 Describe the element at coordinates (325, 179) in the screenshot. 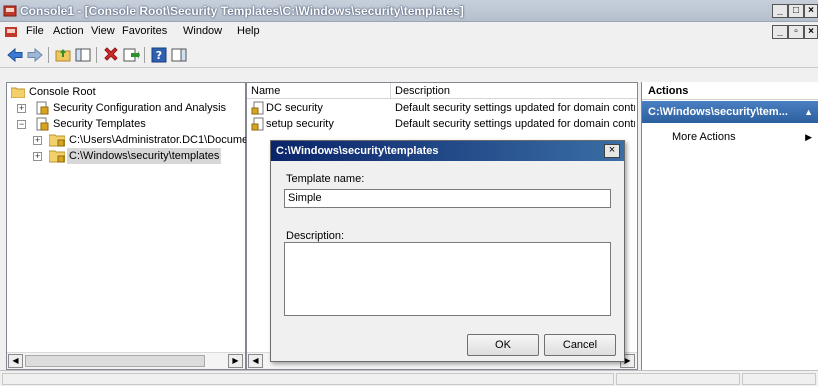

I see `template-name-label: Template name:` at that location.